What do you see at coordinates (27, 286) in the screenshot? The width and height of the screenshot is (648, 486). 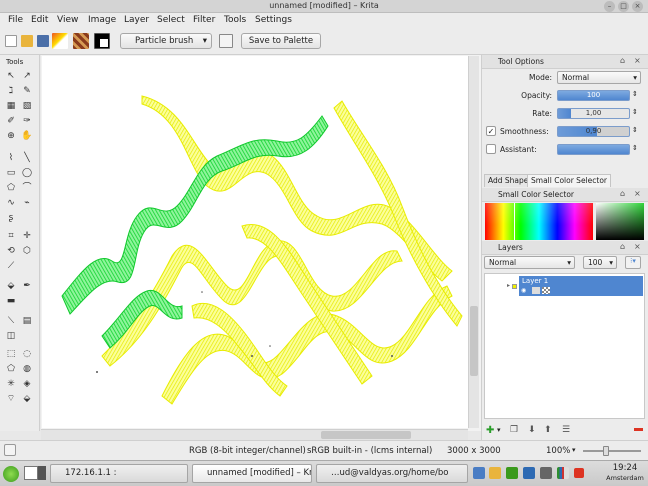 I see `color-picker-icon: ✒` at bounding box center [27, 286].